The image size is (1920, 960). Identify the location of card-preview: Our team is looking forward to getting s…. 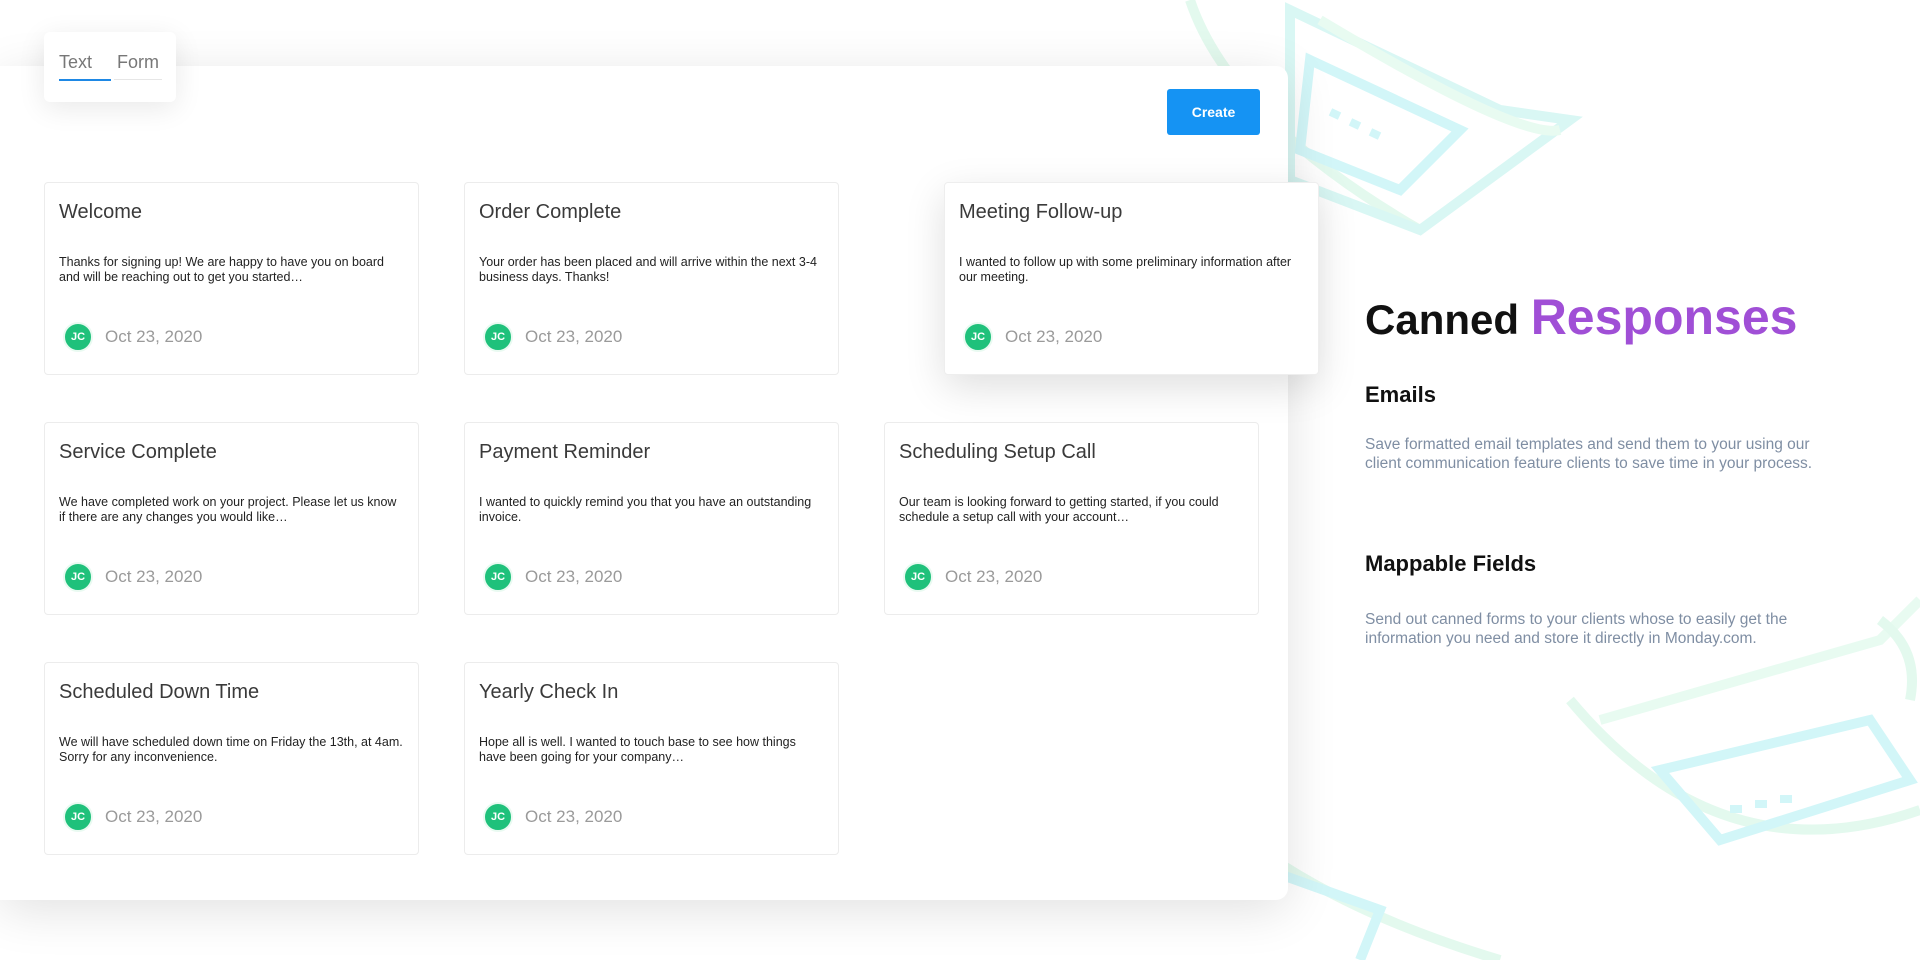
(1059, 509).